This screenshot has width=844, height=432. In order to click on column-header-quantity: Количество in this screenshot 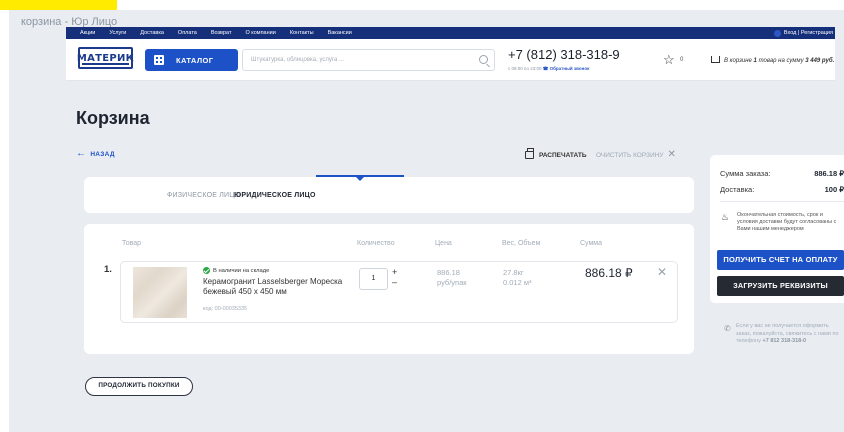, I will do `click(376, 243)`.